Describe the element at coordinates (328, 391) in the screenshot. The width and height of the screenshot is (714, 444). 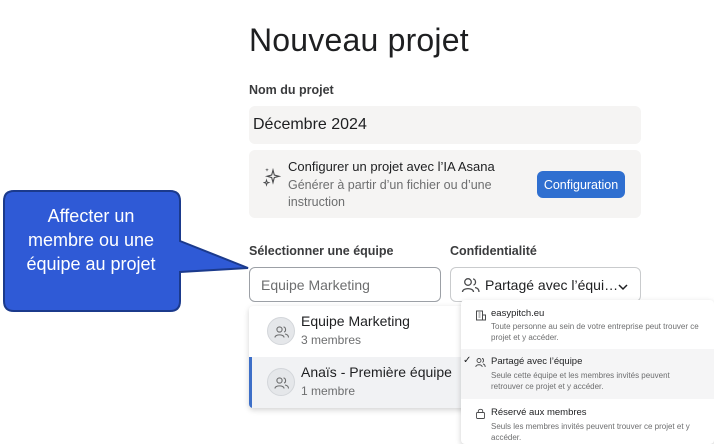
I see `team-option-count: 1 membre` at that location.